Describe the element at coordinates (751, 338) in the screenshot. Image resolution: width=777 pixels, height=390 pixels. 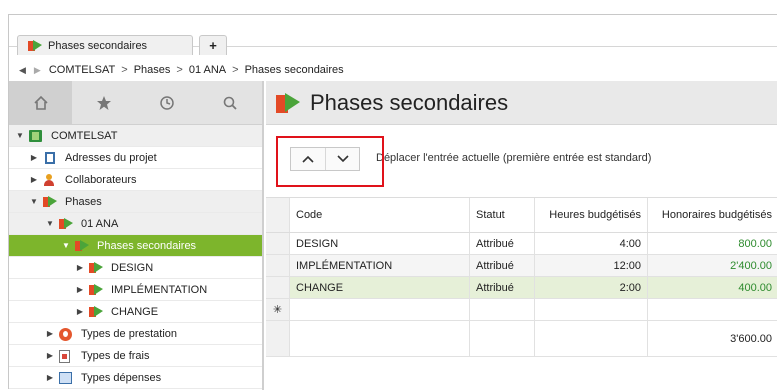
I see `total-honoraires: 3'600.00` at that location.